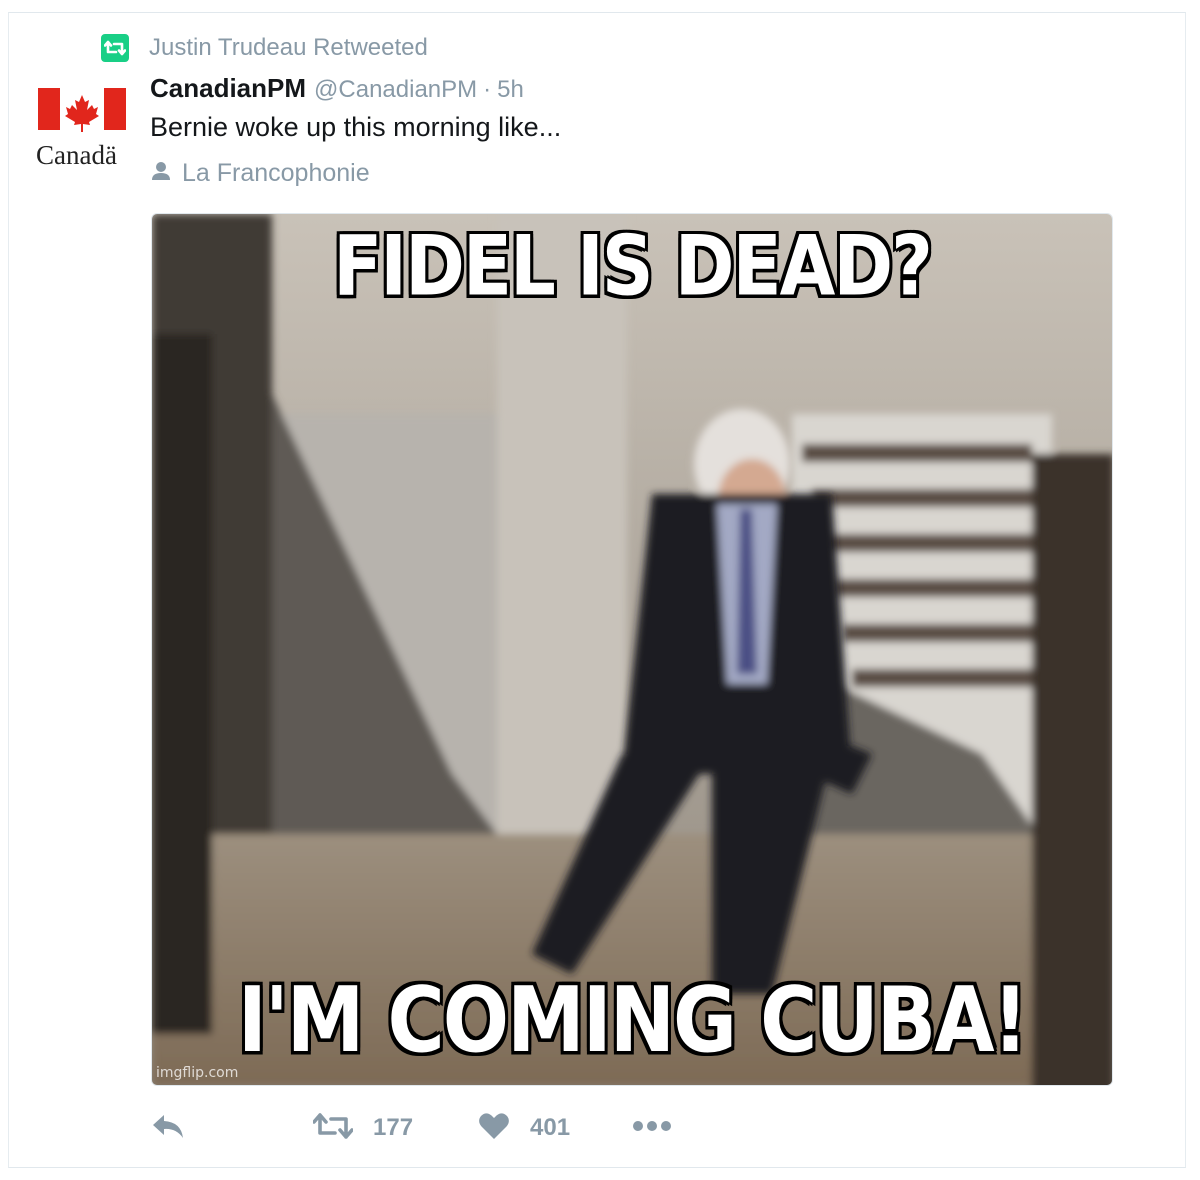 Image resolution: width=1200 pixels, height=1180 pixels. I want to click on reply-icon, so click(168, 1128).